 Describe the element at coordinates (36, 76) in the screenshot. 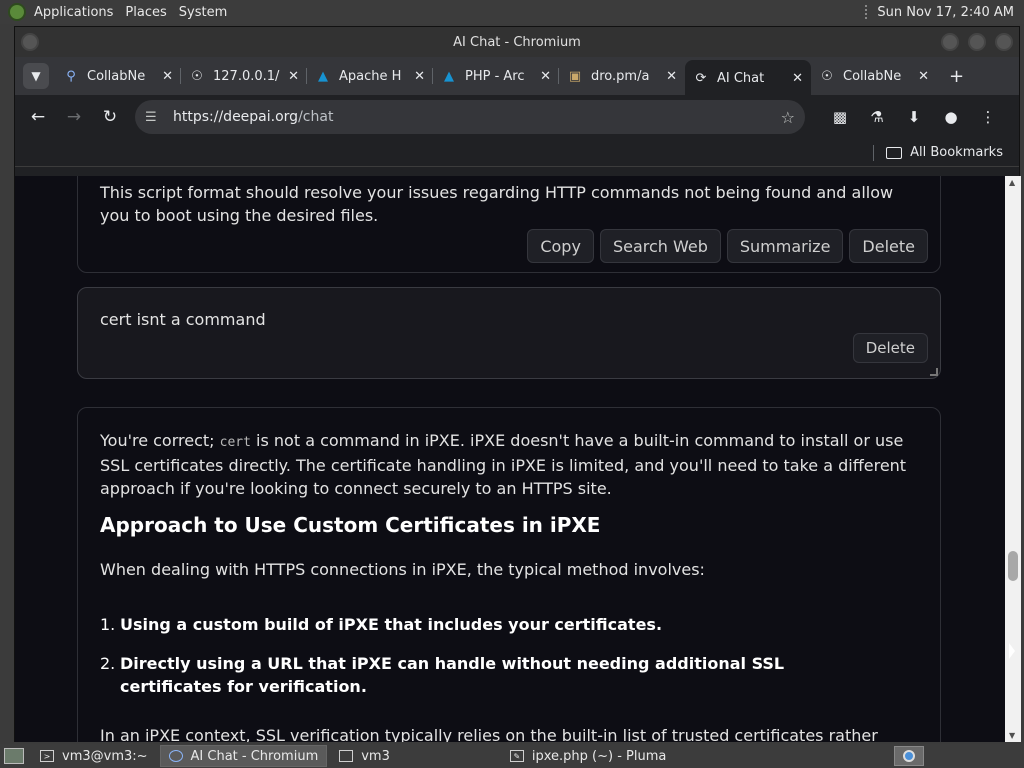

I see `tab-search-button: ▼` at that location.